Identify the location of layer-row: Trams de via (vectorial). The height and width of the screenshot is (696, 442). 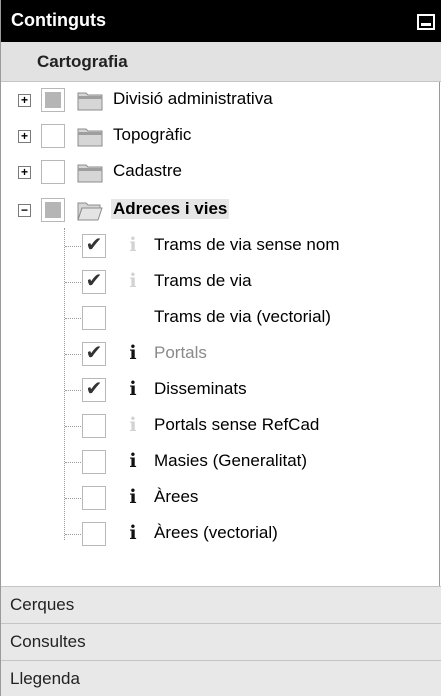
(221, 318).